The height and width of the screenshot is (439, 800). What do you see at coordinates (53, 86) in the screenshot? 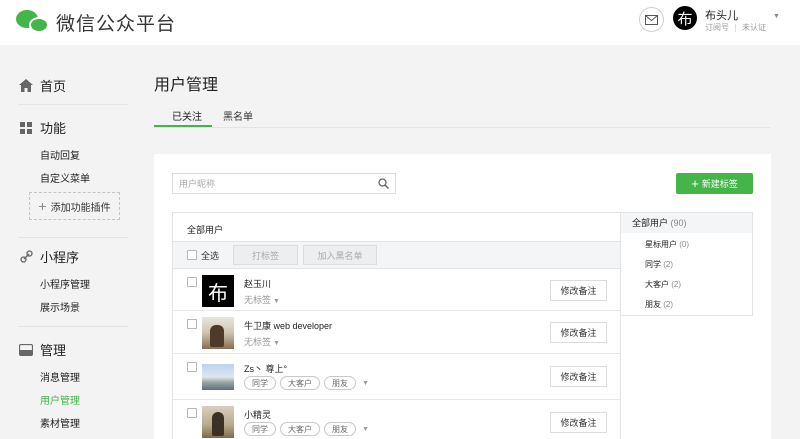
I see `sidebar-item-label: 首页` at bounding box center [53, 86].